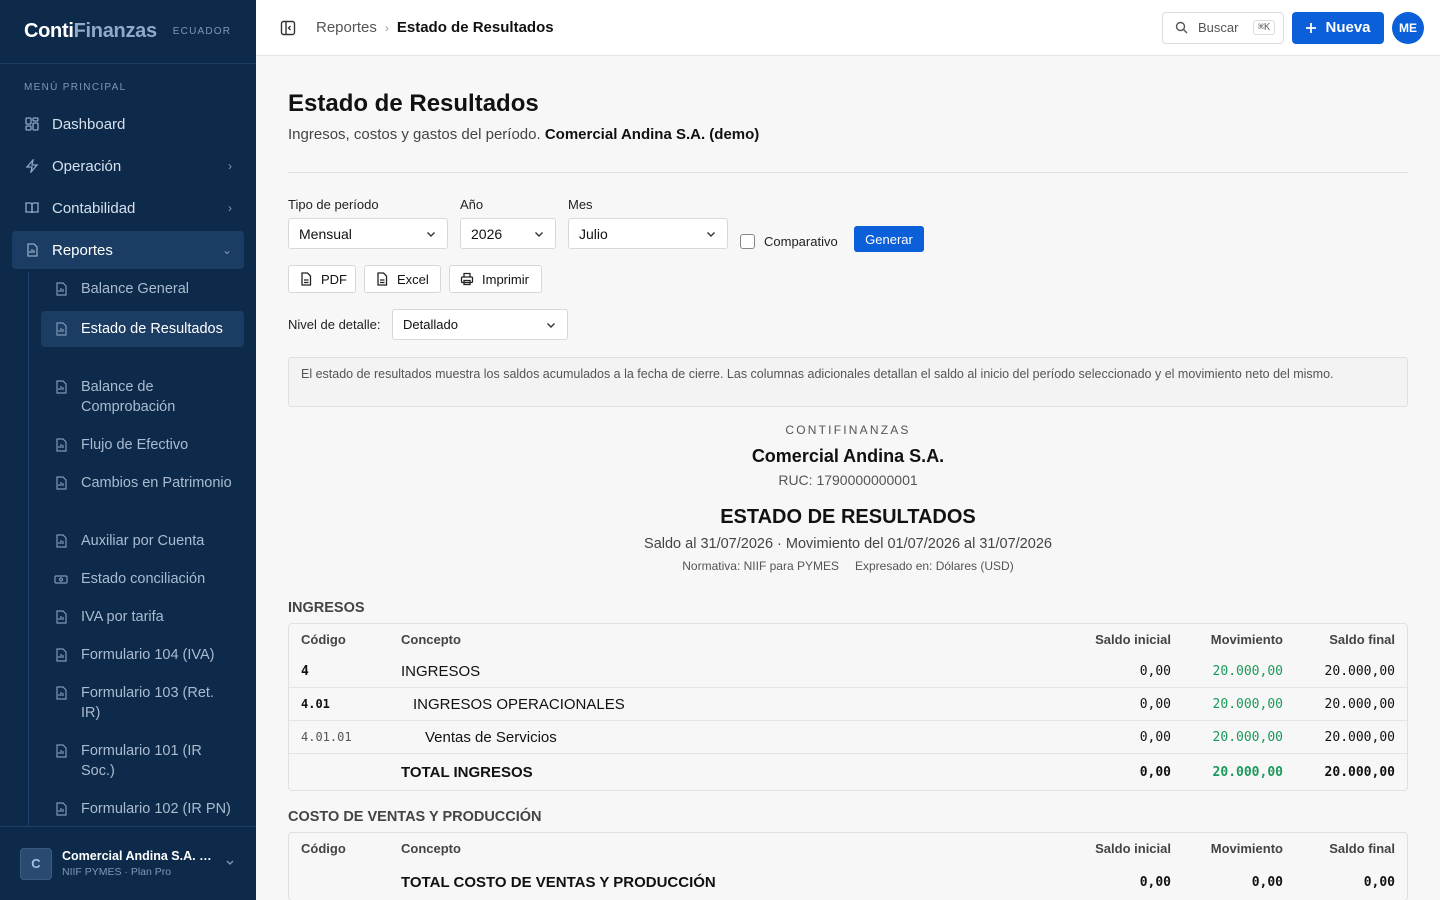  Describe the element at coordinates (128, 166) in the screenshot. I see `sidebar-item-operacion: Operación ›` at that location.